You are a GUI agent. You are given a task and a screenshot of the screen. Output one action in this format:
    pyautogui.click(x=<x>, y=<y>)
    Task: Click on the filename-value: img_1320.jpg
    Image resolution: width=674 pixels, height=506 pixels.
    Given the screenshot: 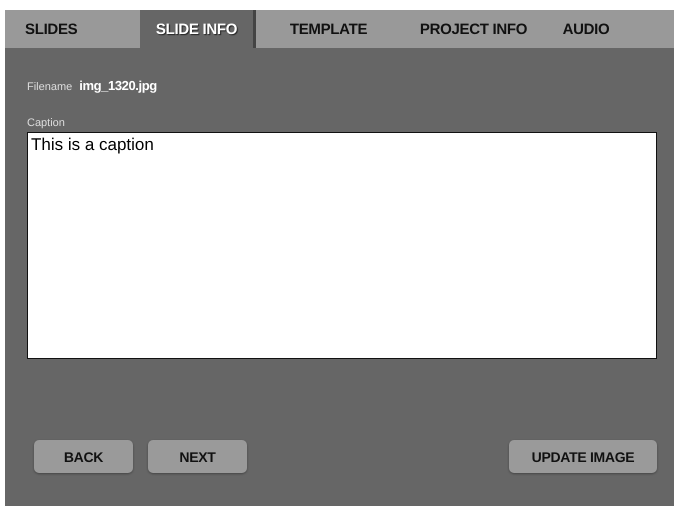 What is the action you would take?
    pyautogui.click(x=118, y=85)
    